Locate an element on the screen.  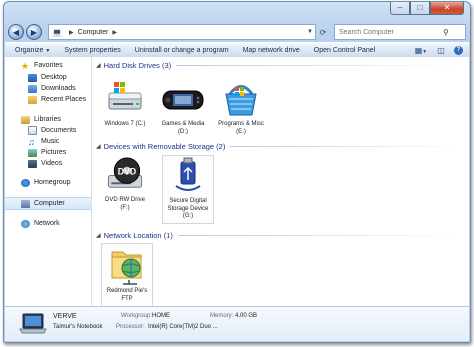
workgroup-label: Workgroup: is located at coordinates (136, 316).